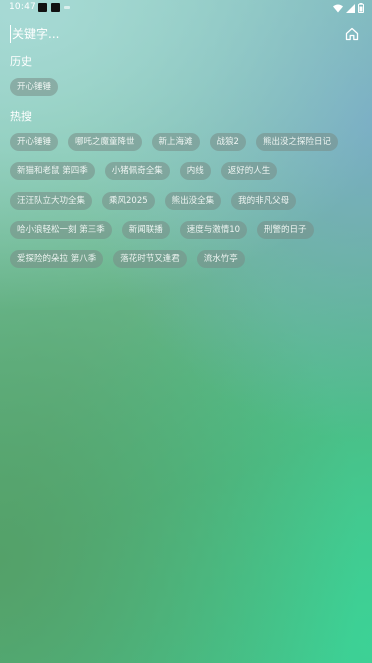 Image resolution: width=372 pixels, height=663 pixels. I want to click on search-input, so click(171, 34).